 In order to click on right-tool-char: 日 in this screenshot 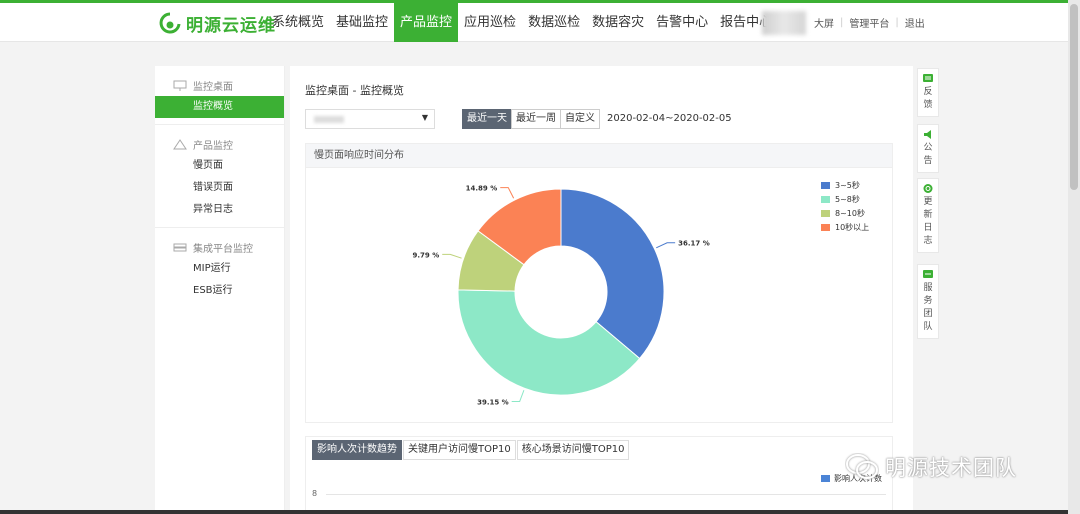, I will do `click(928, 228)`.